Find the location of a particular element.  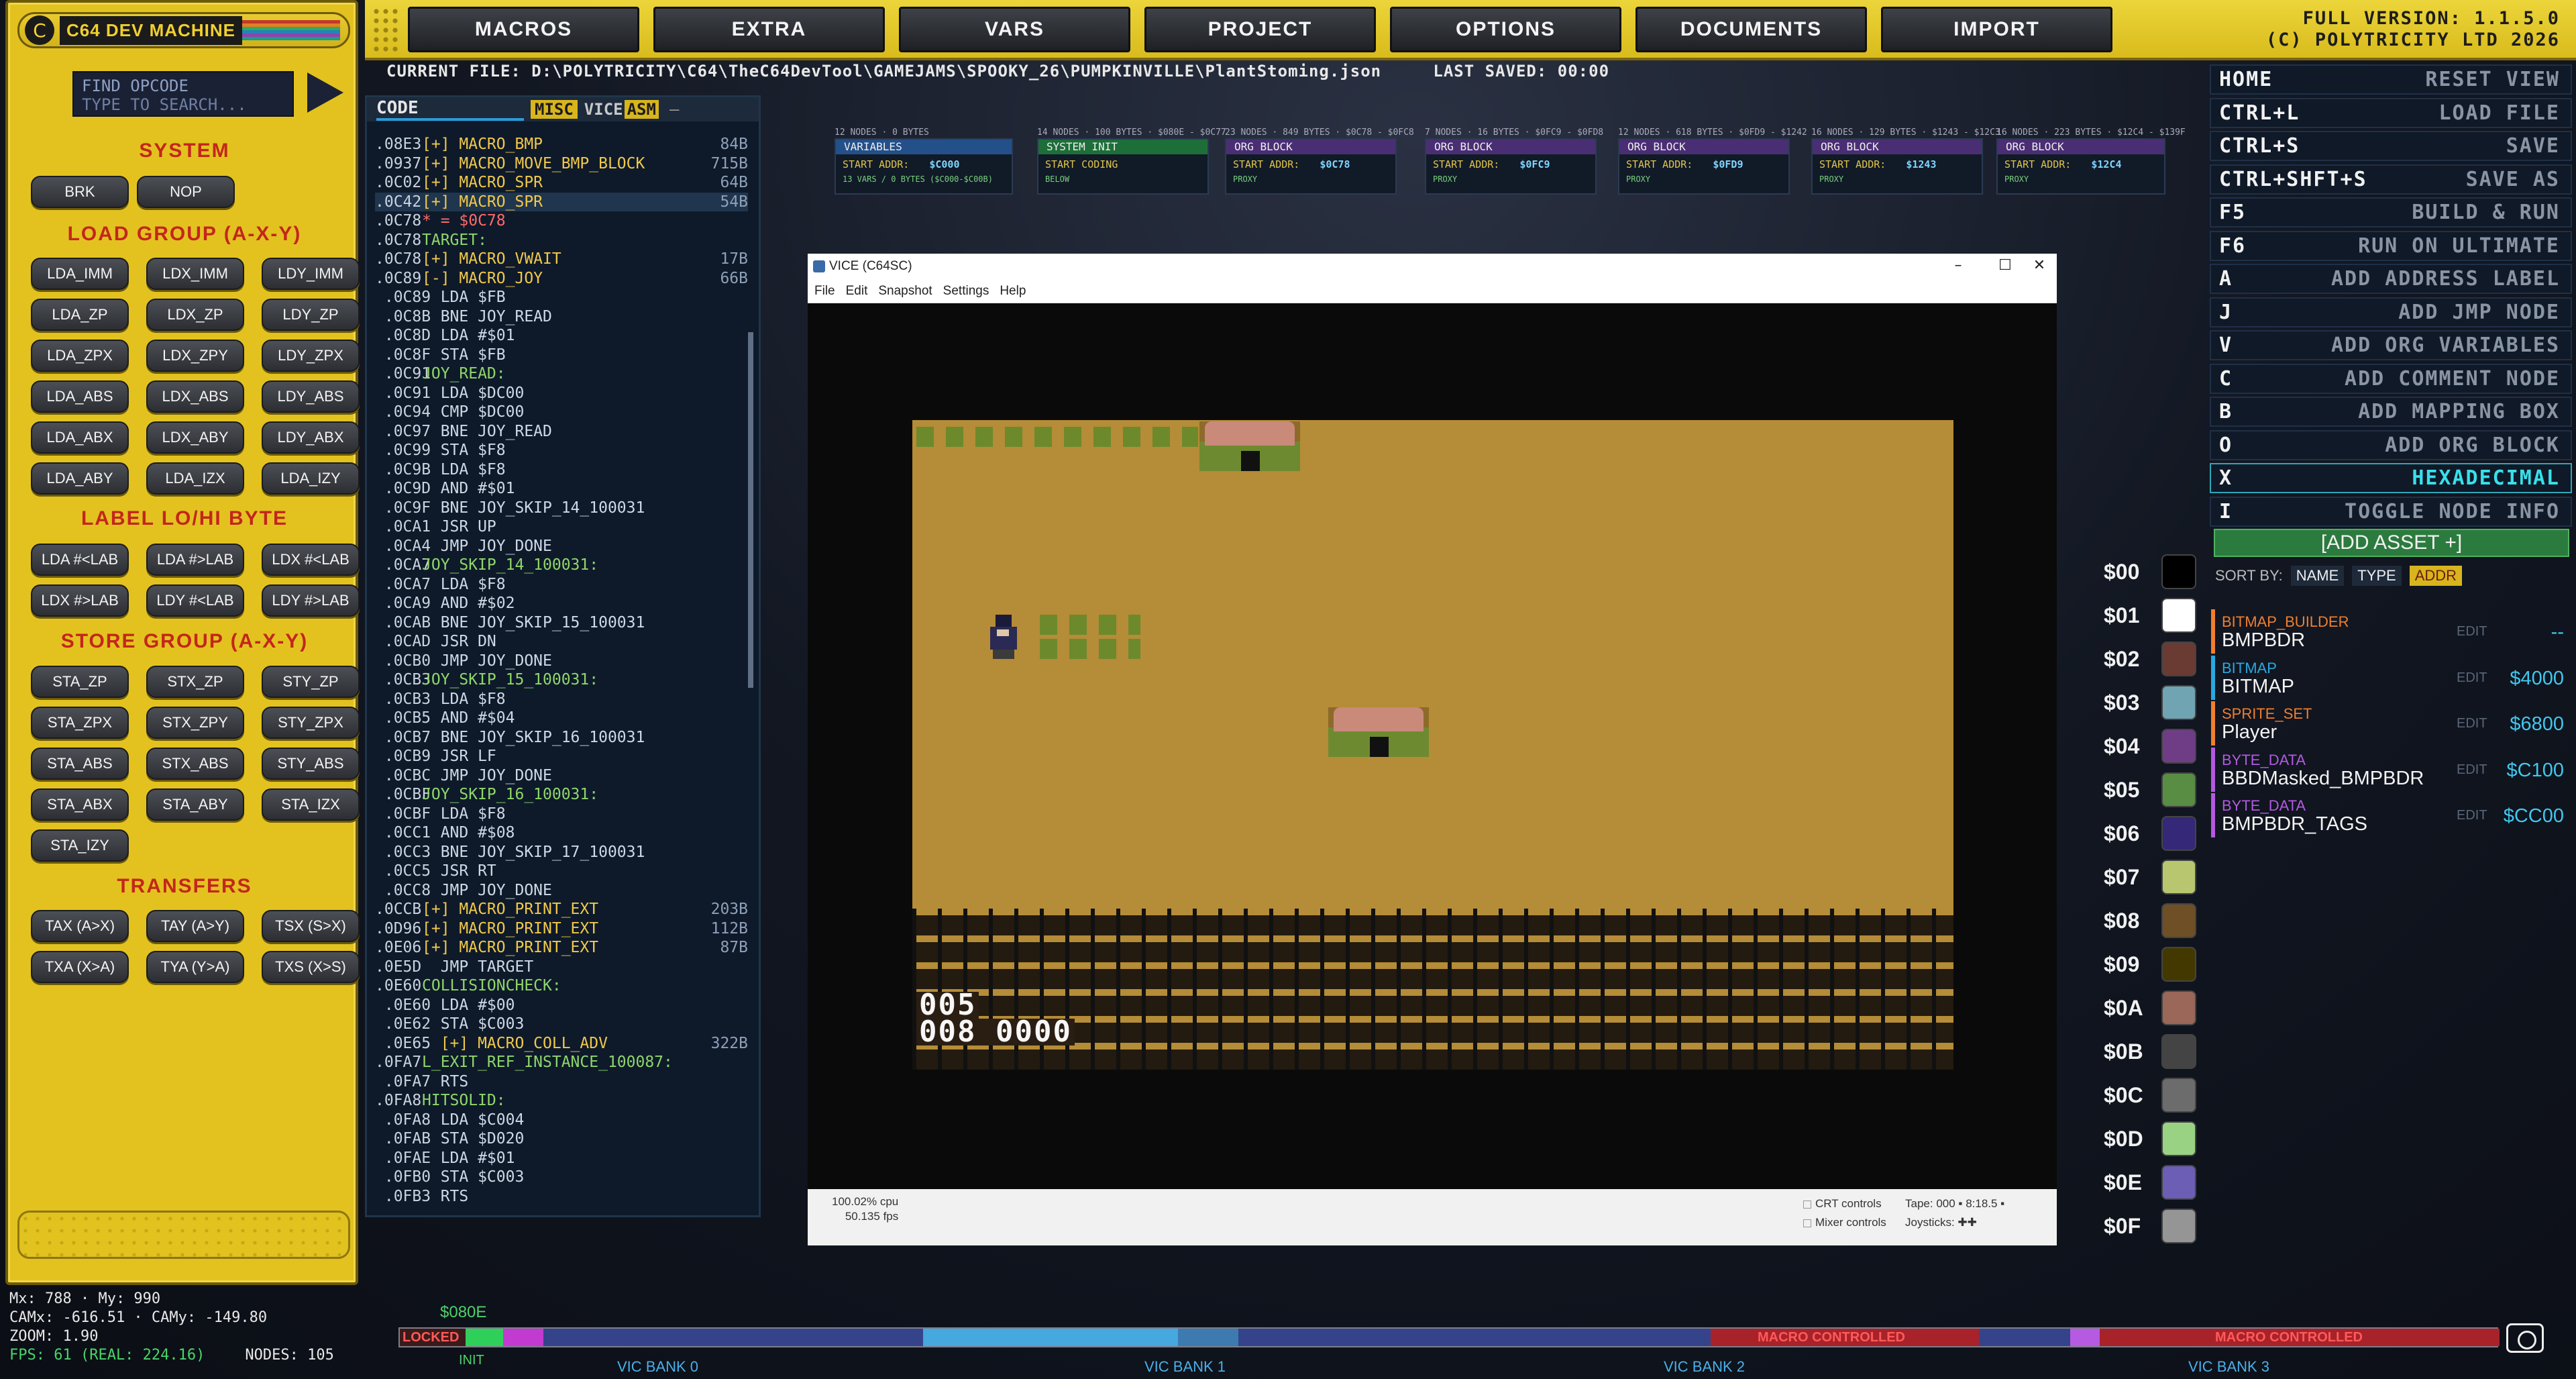

code-line: .0CB5 AND #$04 is located at coordinates (561, 718).